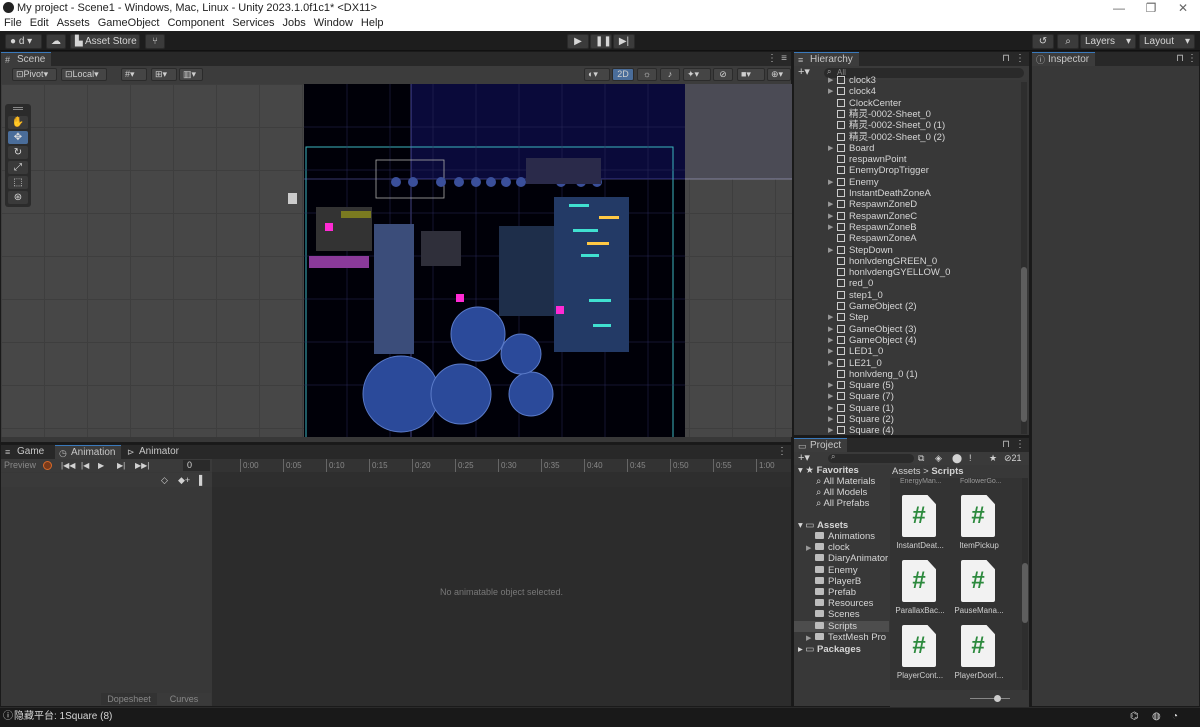  What do you see at coordinates (597, 74) in the screenshot?
I see `draw-mode-button: ◐▾` at bounding box center [597, 74].